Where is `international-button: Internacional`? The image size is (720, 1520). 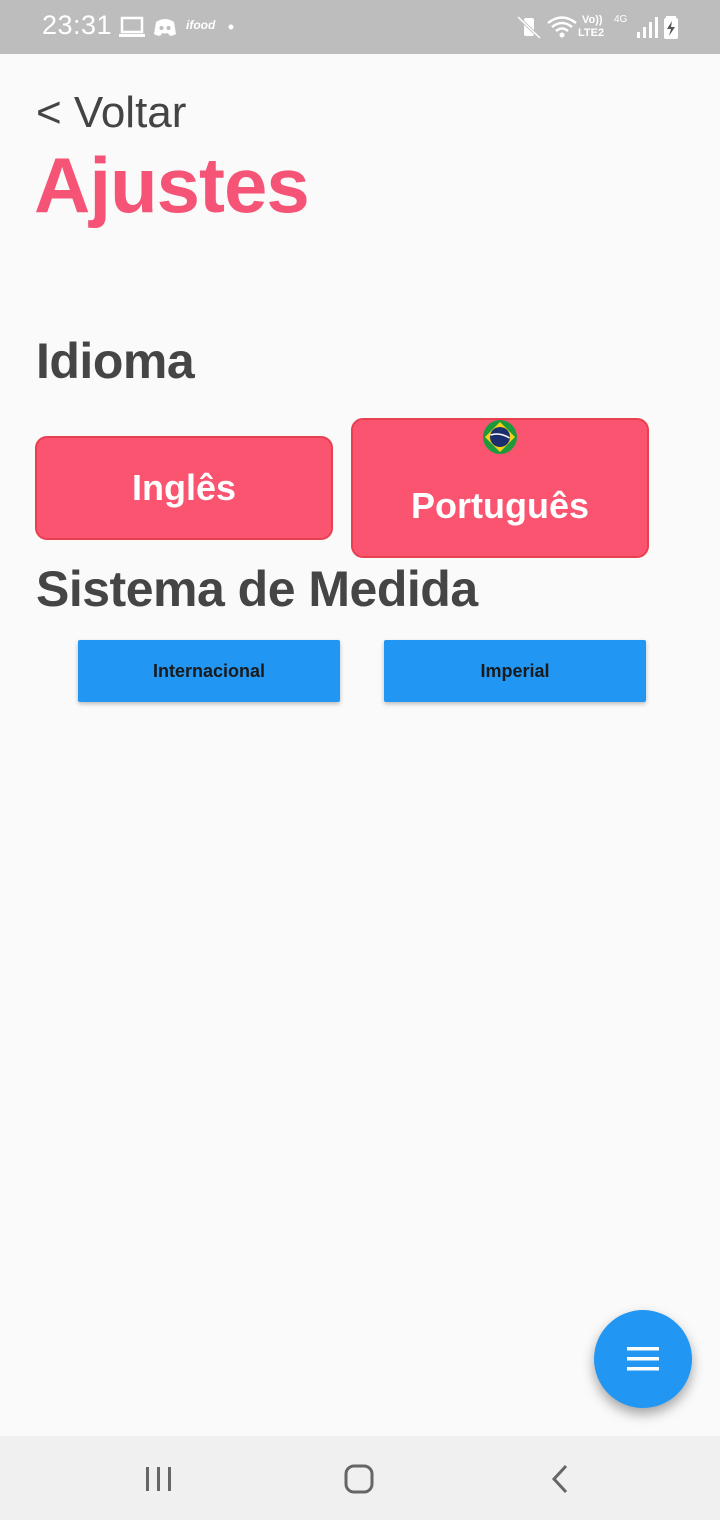 international-button: Internacional is located at coordinates (209, 671).